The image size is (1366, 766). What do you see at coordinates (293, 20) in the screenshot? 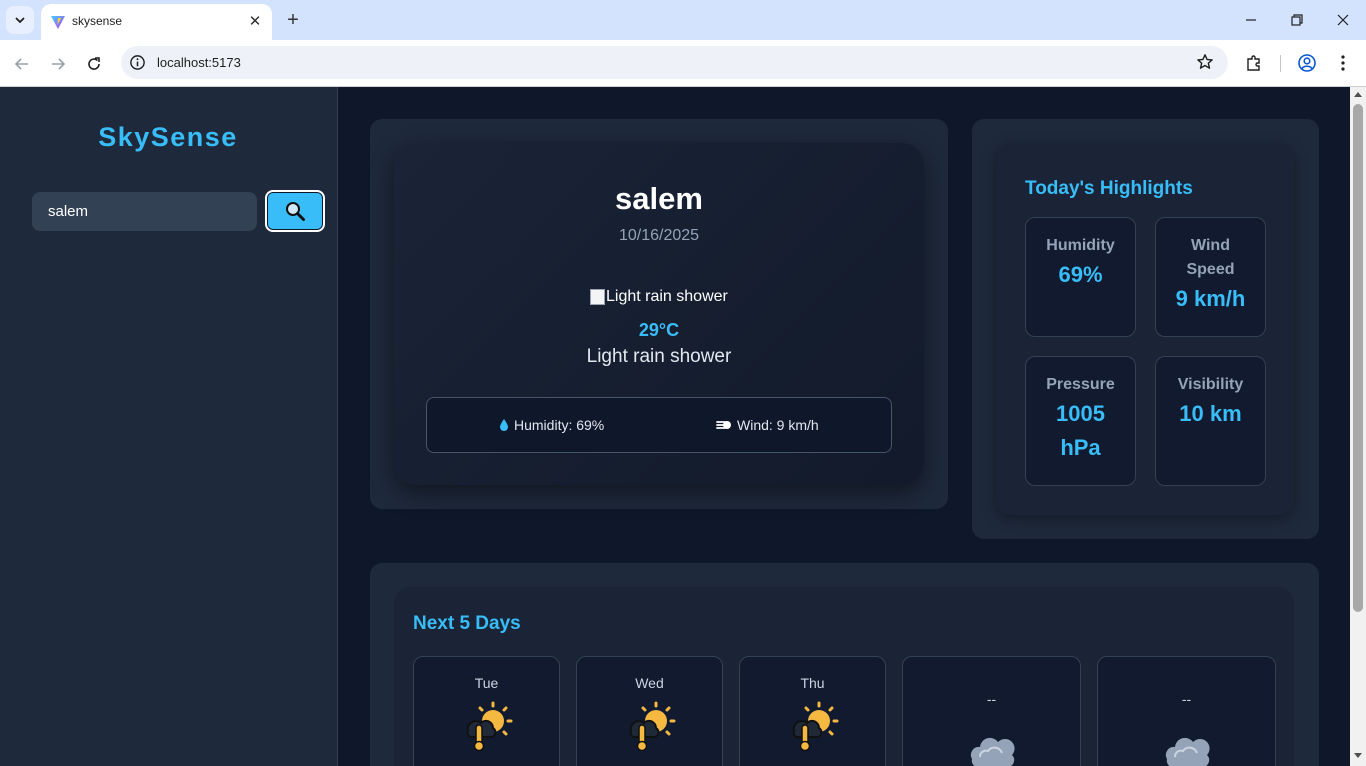
I see `new-tab-icon: +` at bounding box center [293, 20].